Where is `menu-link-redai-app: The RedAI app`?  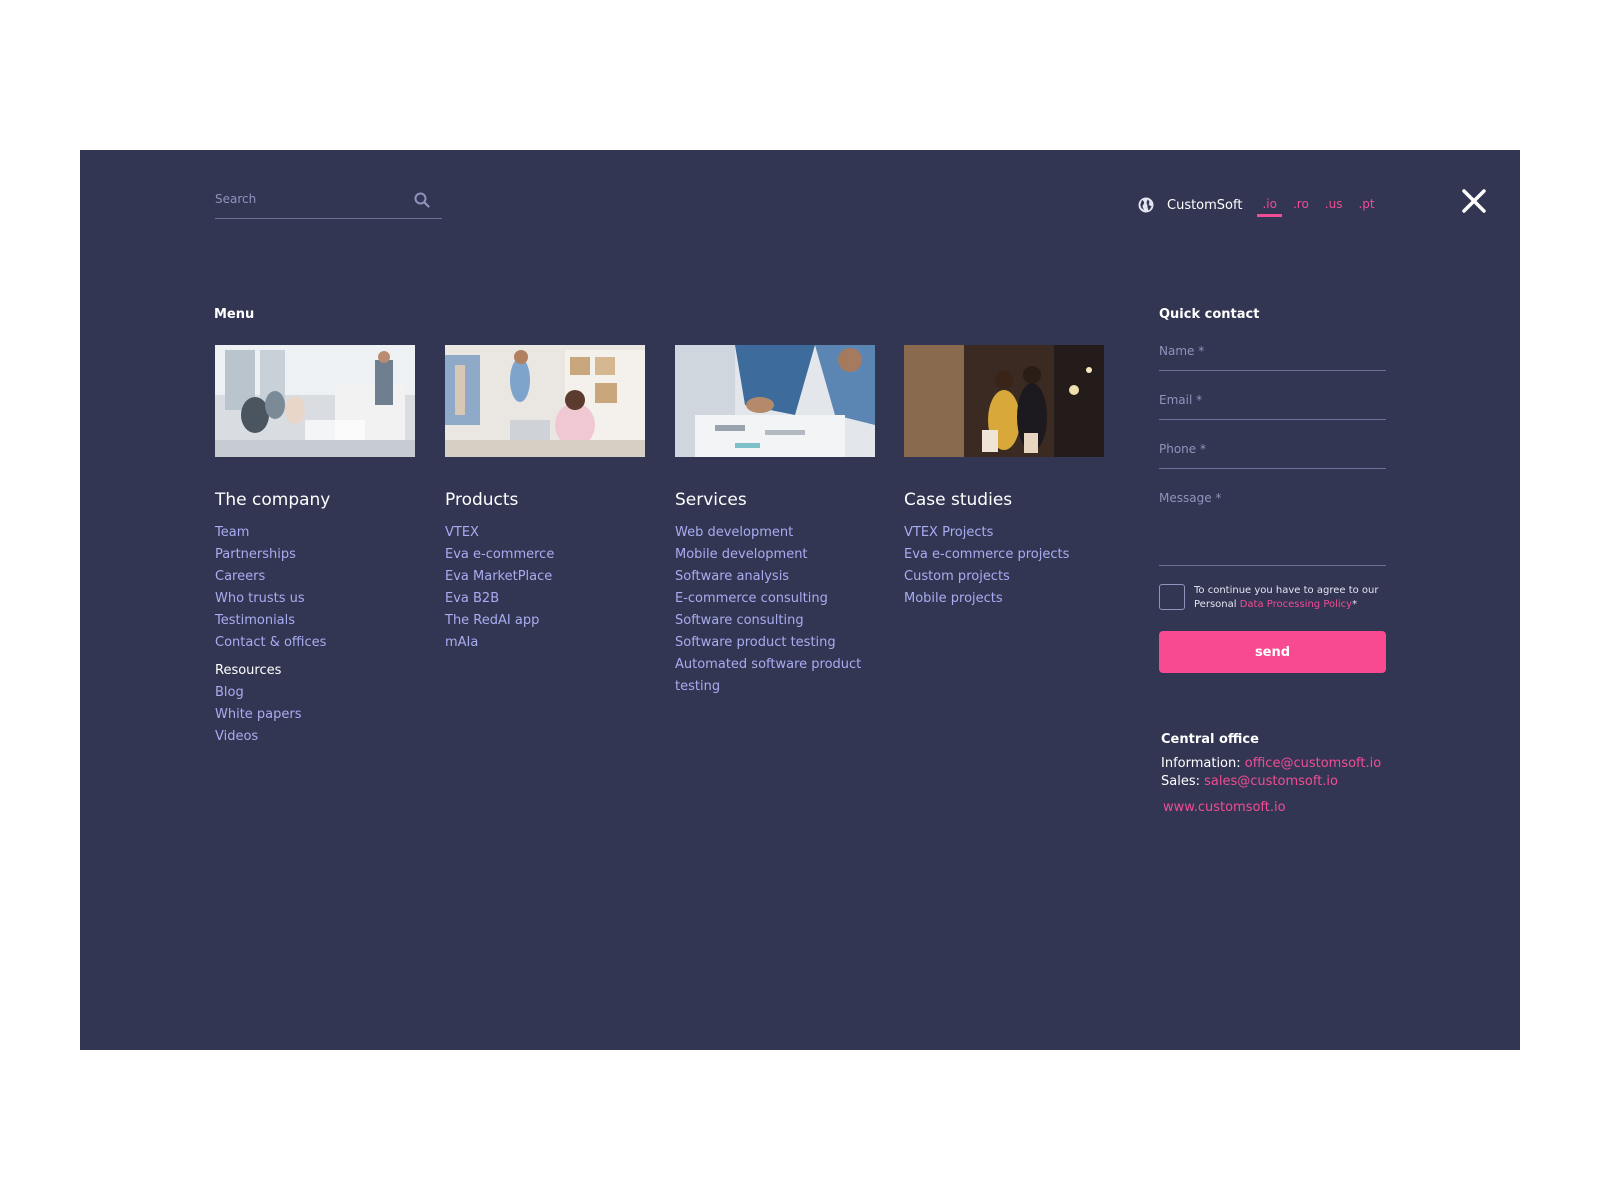
menu-link-redai-app: The RedAI app is located at coordinates (545, 621).